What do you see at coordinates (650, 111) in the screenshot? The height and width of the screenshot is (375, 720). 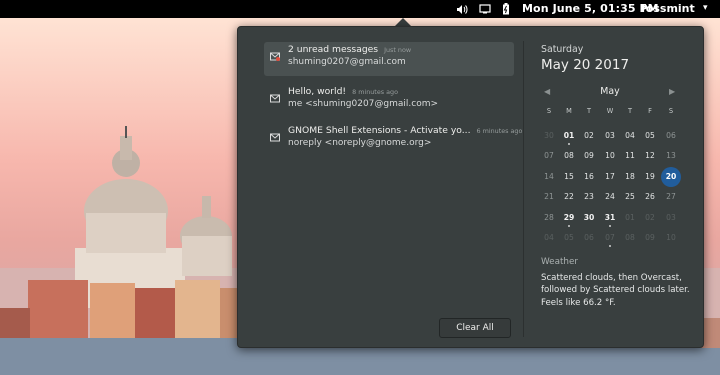 I see `weekday-label: F` at bounding box center [650, 111].